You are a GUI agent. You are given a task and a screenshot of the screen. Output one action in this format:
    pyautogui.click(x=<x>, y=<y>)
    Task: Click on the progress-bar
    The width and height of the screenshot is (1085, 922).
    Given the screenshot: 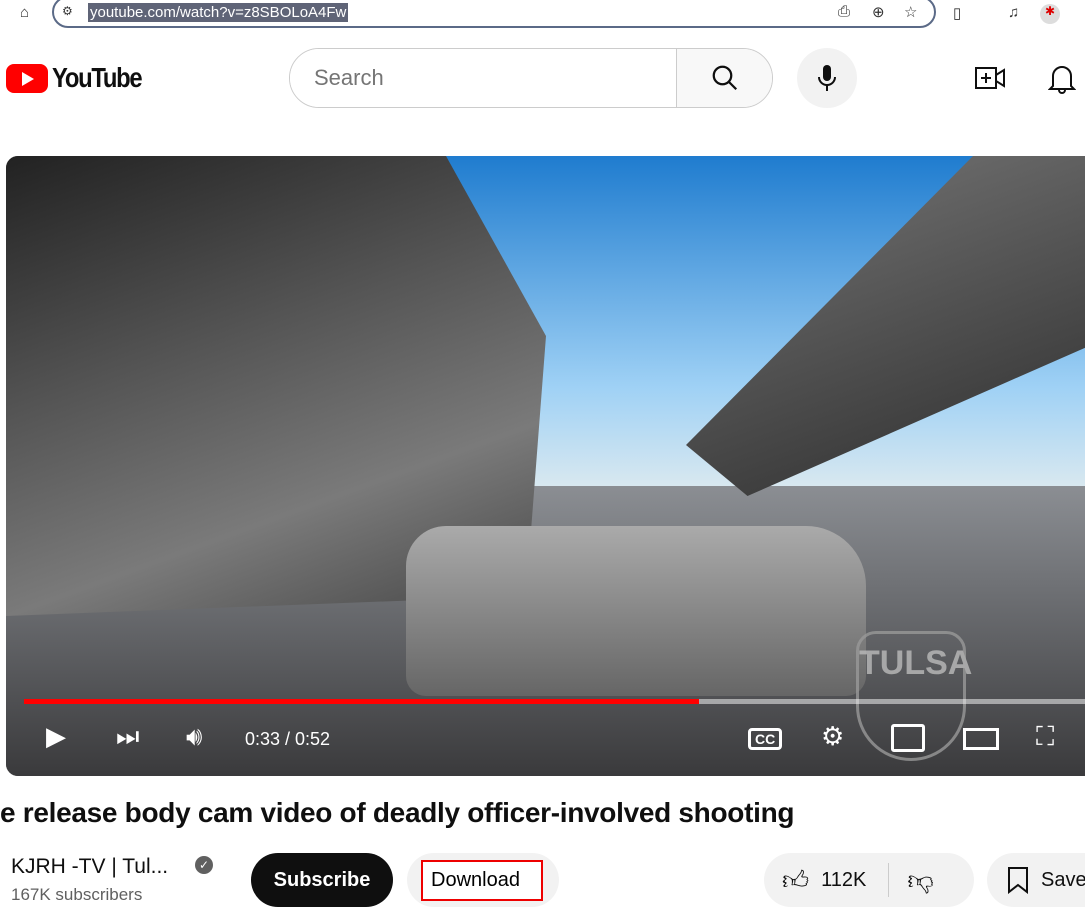 What is the action you would take?
    pyautogui.click(x=554, y=701)
    